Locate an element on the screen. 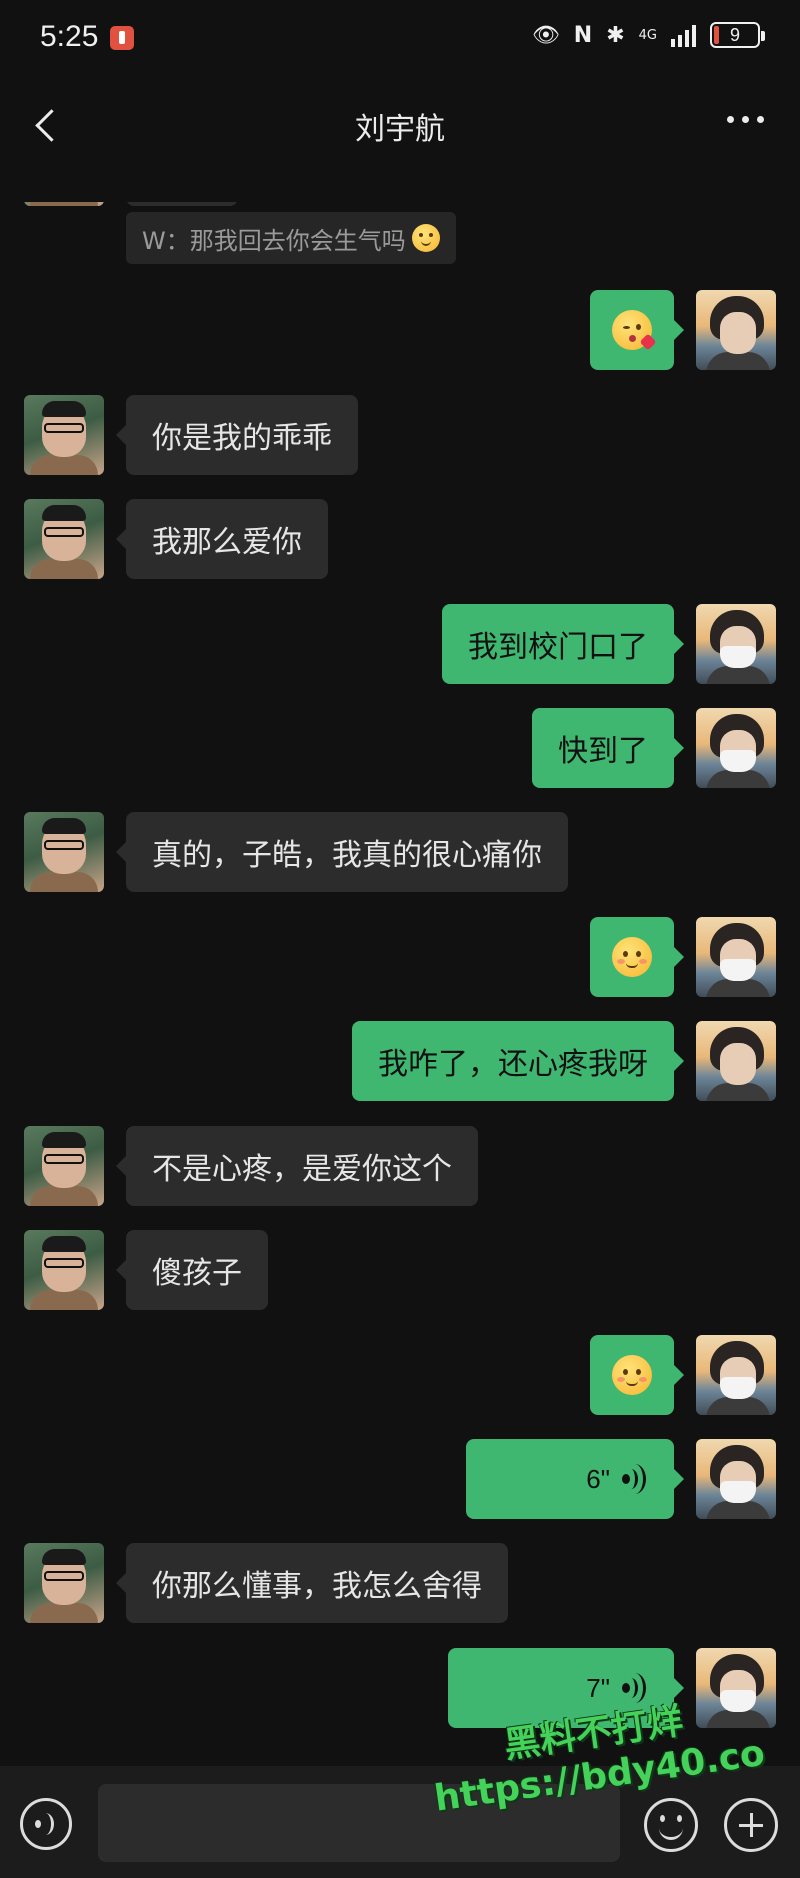 This screenshot has height=1878, width=800. quoted-message: W：那我回去你会生气吗 is located at coordinates (291, 238).